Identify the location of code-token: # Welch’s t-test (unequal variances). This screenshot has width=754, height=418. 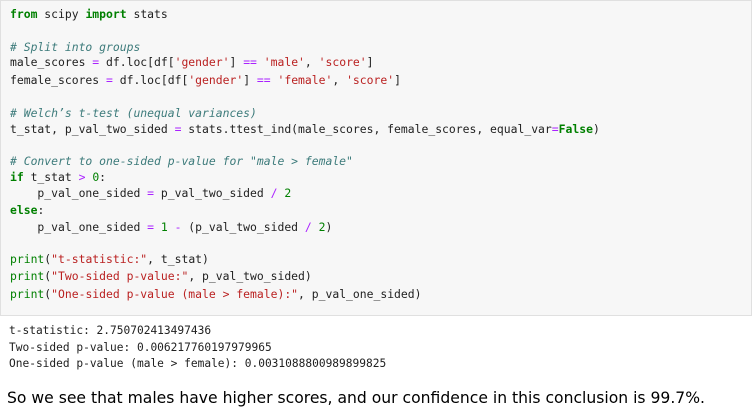
(133, 113).